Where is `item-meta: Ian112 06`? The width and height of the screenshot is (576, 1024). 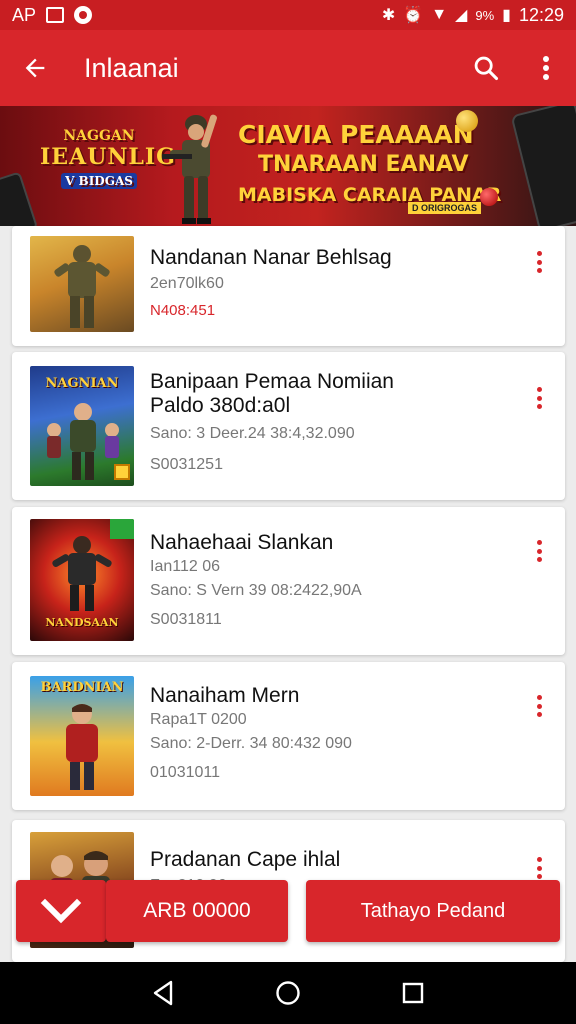
item-meta: Ian112 06 is located at coordinates (185, 566).